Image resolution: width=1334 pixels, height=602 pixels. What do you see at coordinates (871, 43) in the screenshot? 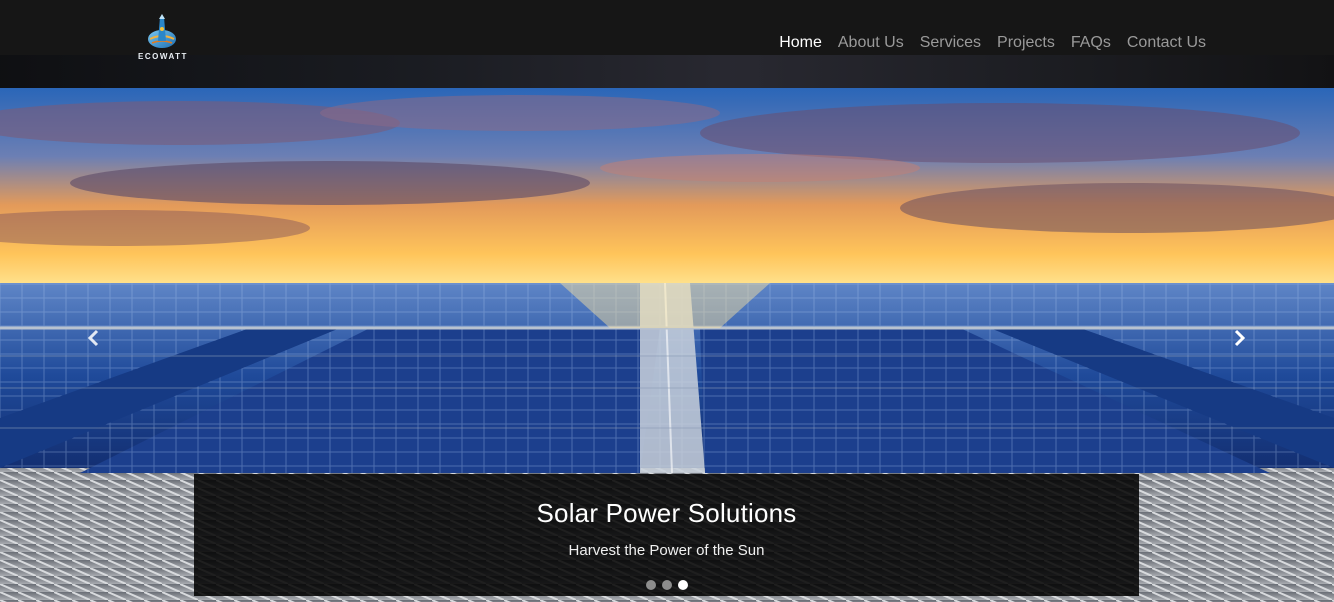
I see `nav-item-about-us: About Us` at bounding box center [871, 43].